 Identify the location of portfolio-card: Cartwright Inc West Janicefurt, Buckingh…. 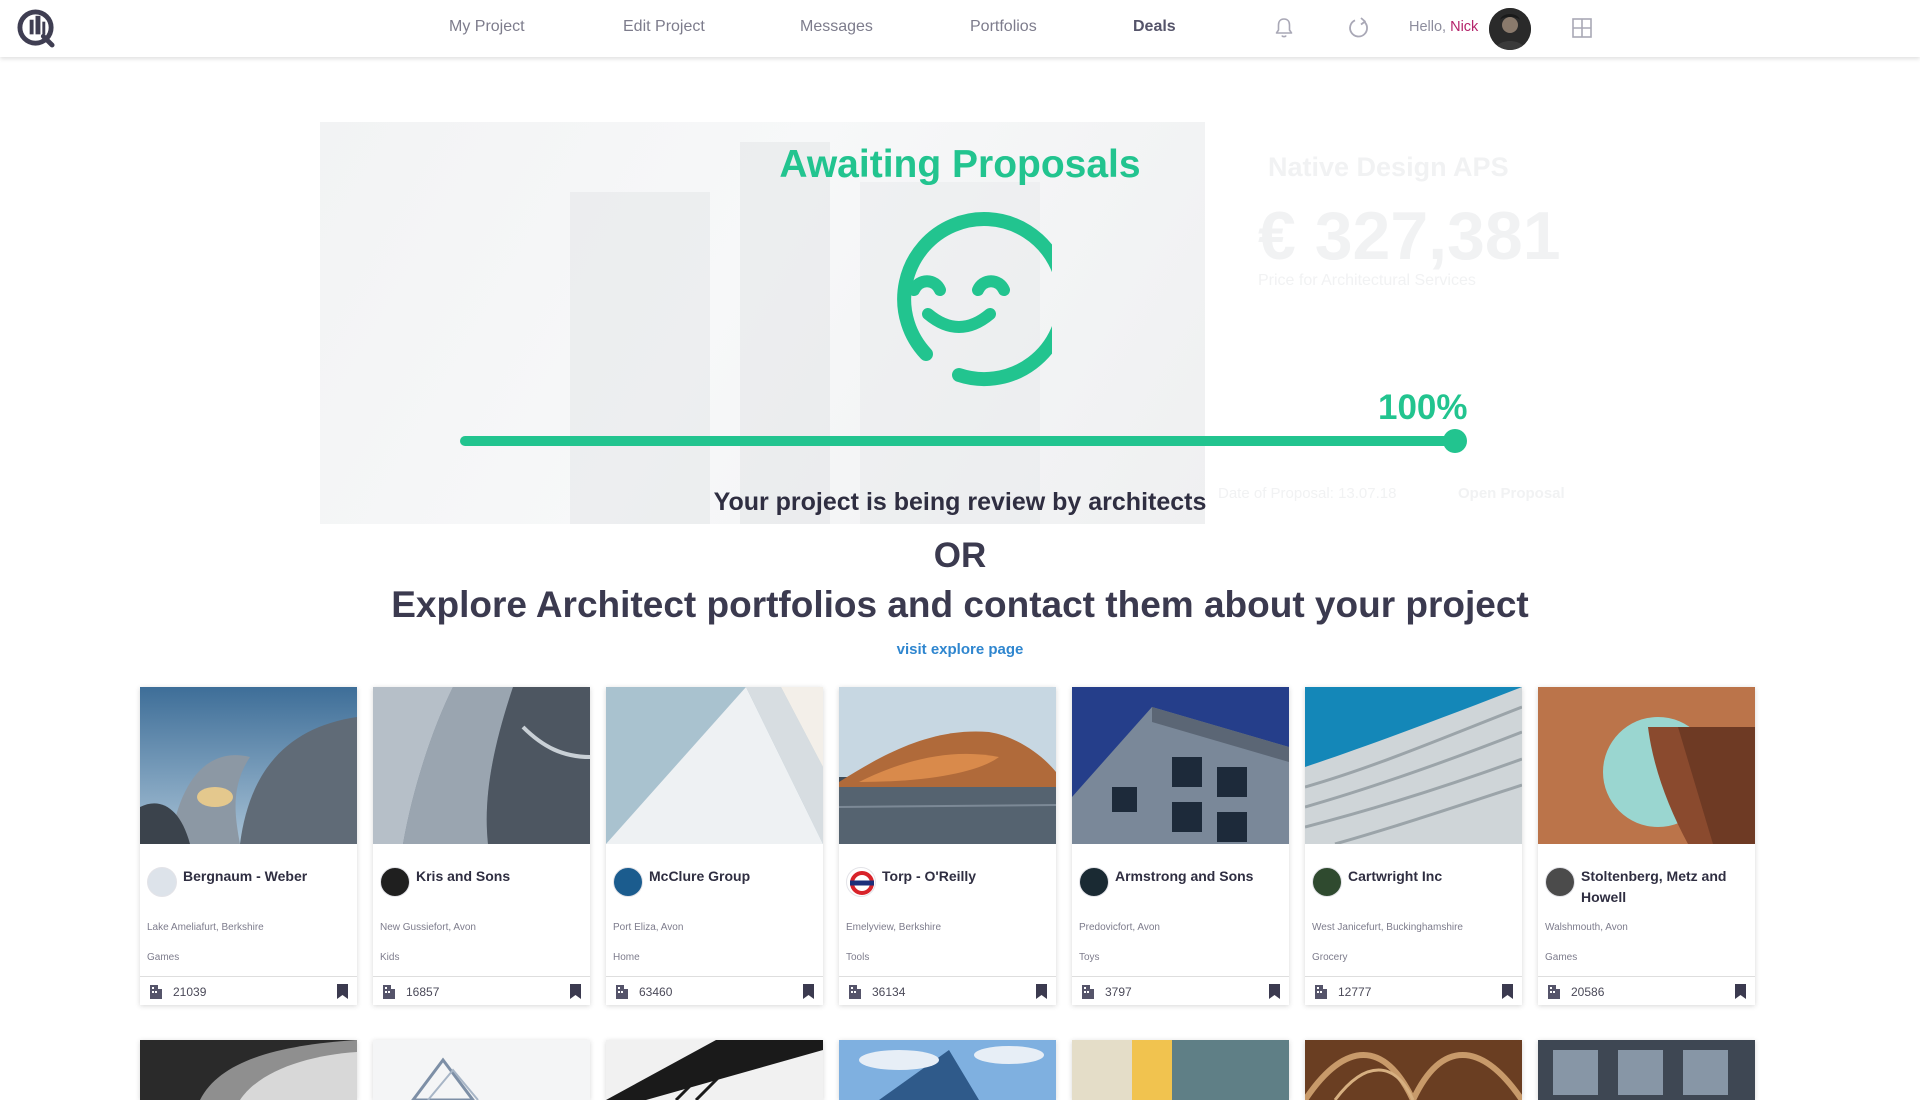
(1413, 846).